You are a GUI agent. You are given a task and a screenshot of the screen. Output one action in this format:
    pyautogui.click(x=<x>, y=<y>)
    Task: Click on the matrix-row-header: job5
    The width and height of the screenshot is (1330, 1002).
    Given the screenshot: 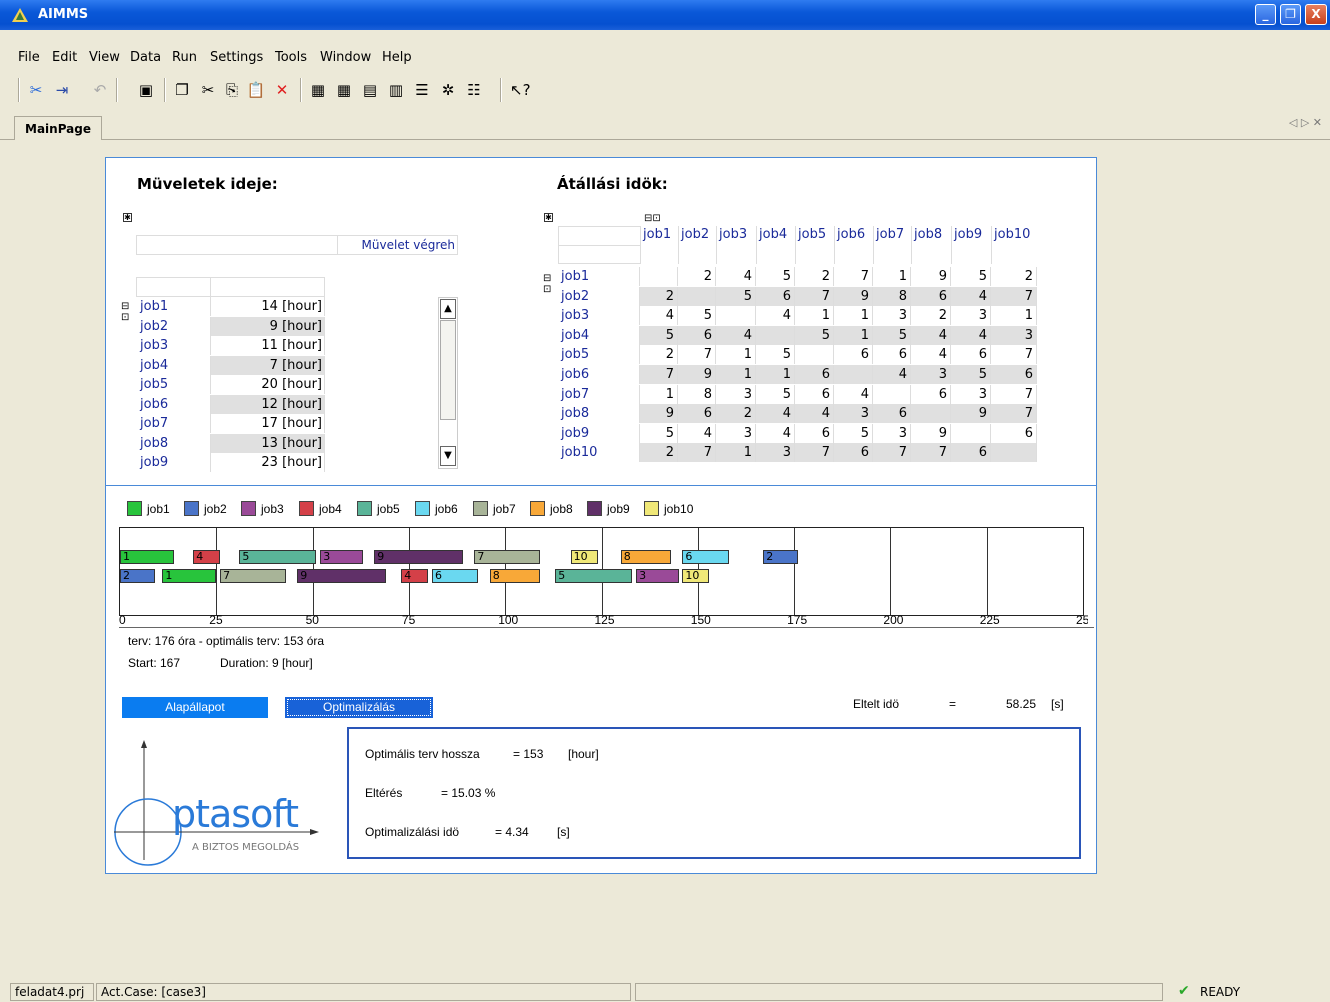 What is the action you would take?
    pyautogui.click(x=599, y=355)
    